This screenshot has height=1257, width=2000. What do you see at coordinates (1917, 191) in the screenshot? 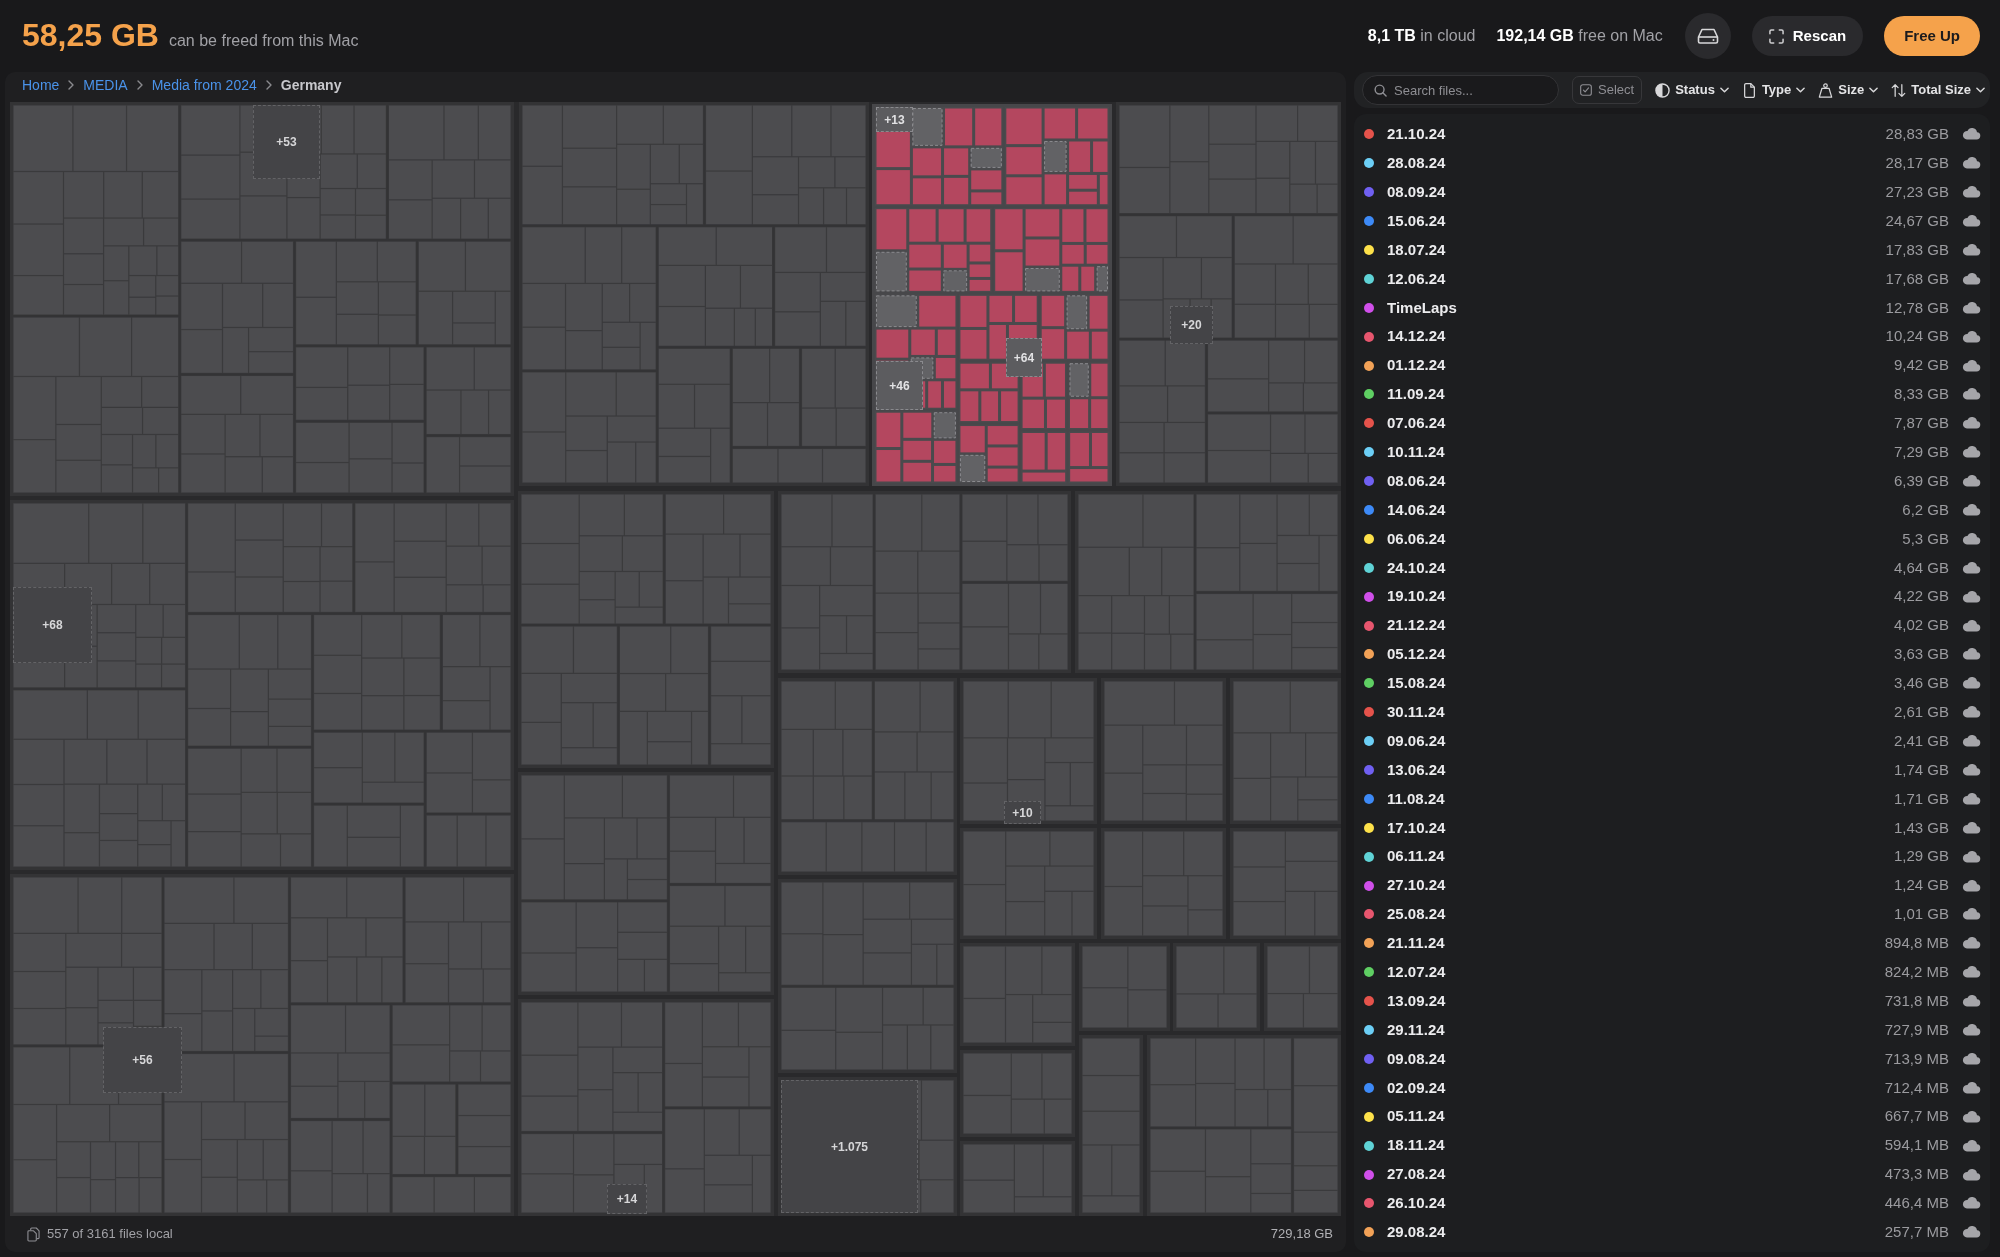
I see `file-size: 27,23 GB` at bounding box center [1917, 191].